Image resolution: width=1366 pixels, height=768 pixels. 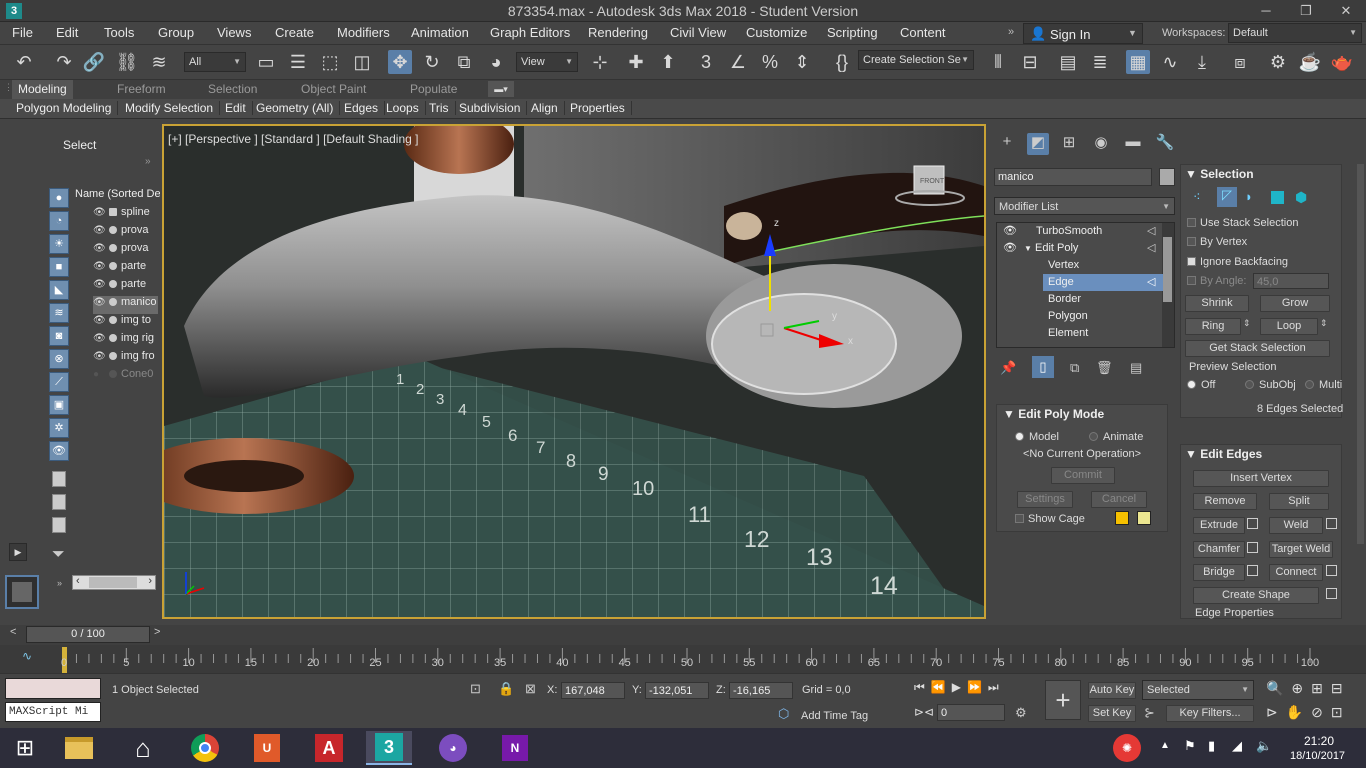 What do you see at coordinates (852, 32) in the screenshot?
I see `menu-scripting: Scripting` at bounding box center [852, 32].